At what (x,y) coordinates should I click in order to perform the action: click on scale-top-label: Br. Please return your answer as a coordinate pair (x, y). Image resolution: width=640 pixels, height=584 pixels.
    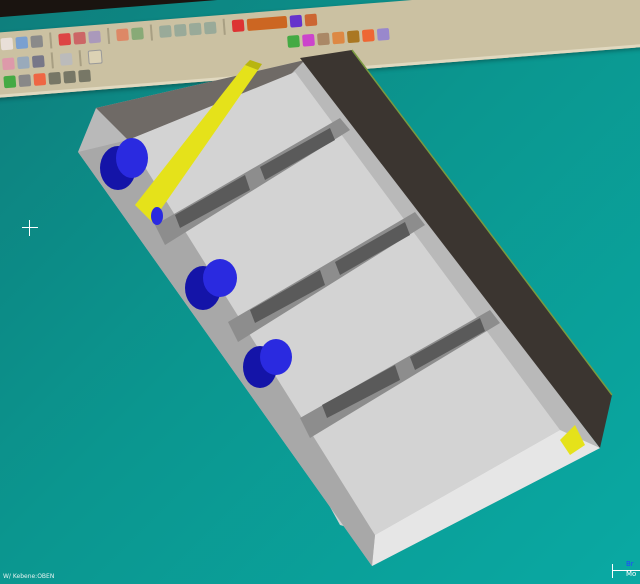
    Looking at the image, I should click on (630, 564).